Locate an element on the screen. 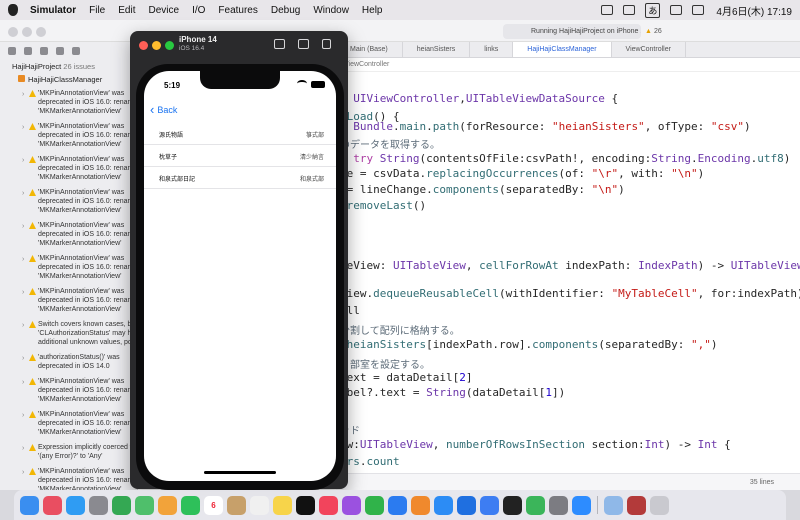 This screenshot has width=800, height=520. menubar-clock: 4月6日(木) 17:19 is located at coordinates (754, 10).